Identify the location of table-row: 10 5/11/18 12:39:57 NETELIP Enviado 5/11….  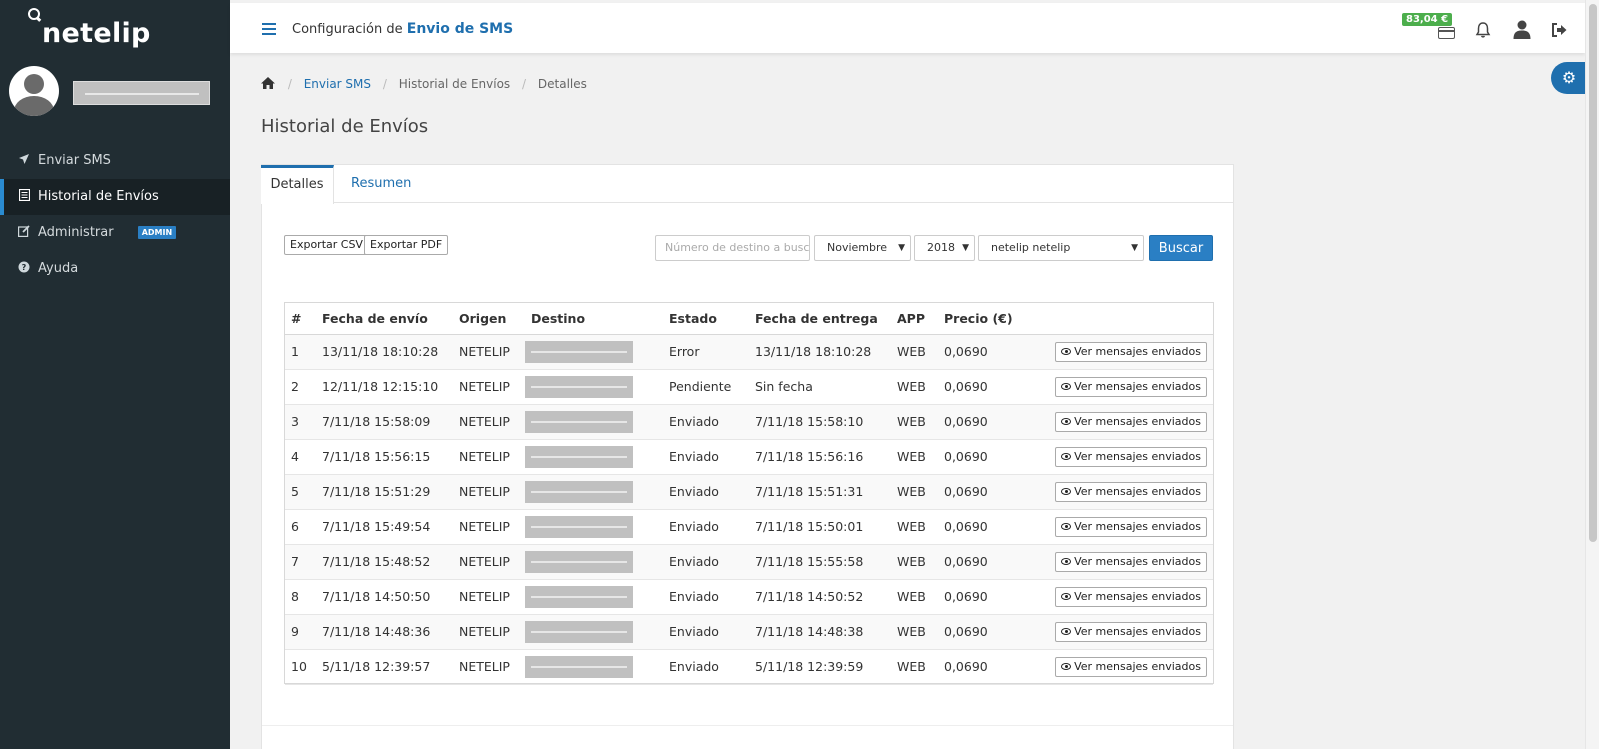
(749, 667).